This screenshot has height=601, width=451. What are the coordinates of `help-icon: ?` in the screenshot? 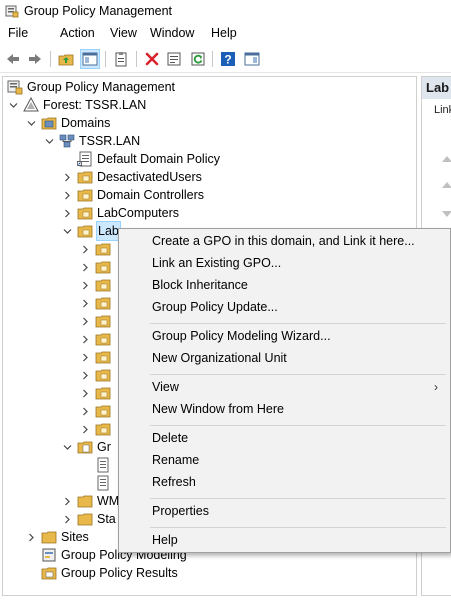 It's located at (228, 59).